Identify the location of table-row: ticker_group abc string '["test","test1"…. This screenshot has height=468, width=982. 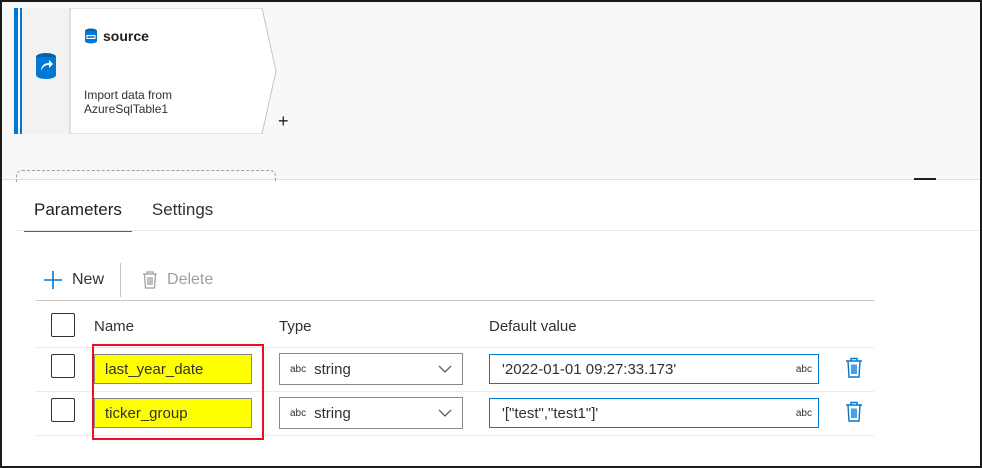
(455, 414).